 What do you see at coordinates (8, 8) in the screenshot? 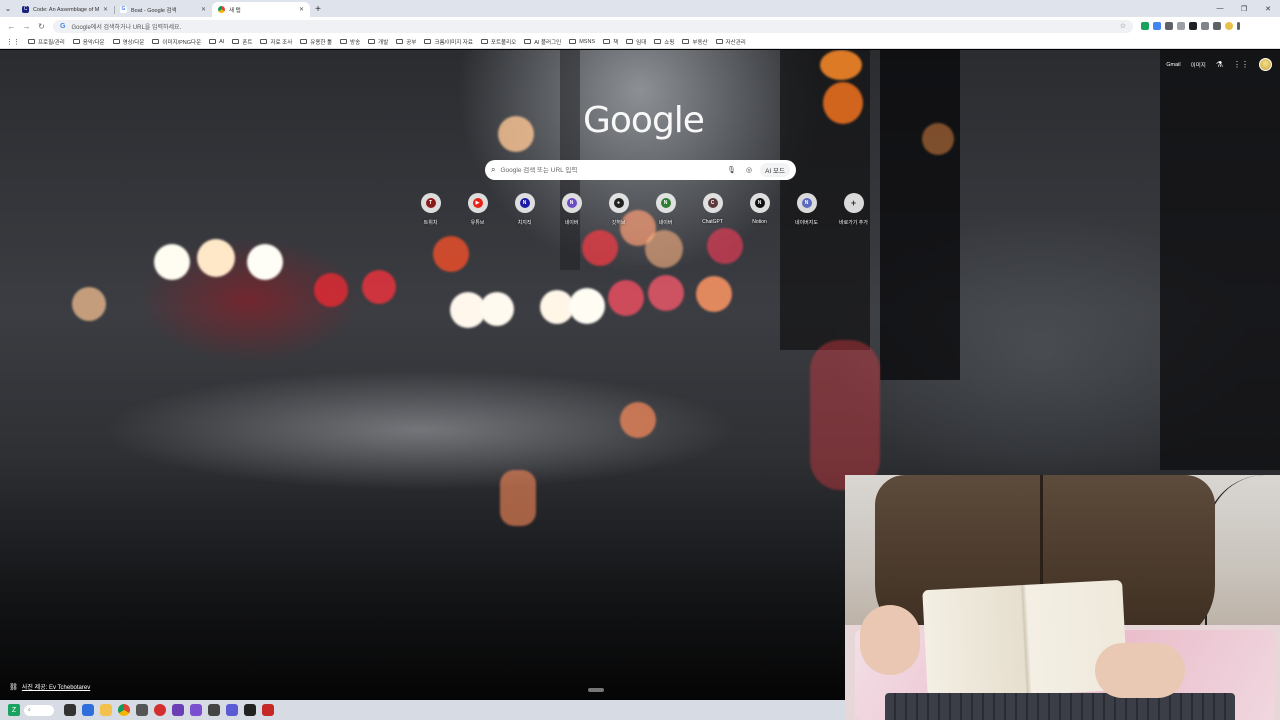
I see `tab-search-icon: ⌄` at bounding box center [8, 8].